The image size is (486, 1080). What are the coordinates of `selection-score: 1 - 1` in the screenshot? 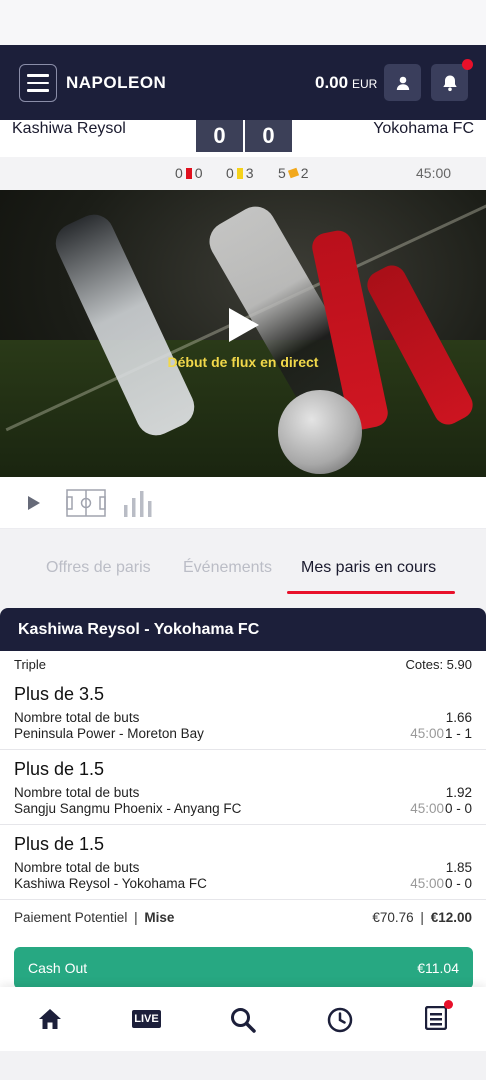 It's located at (458, 733).